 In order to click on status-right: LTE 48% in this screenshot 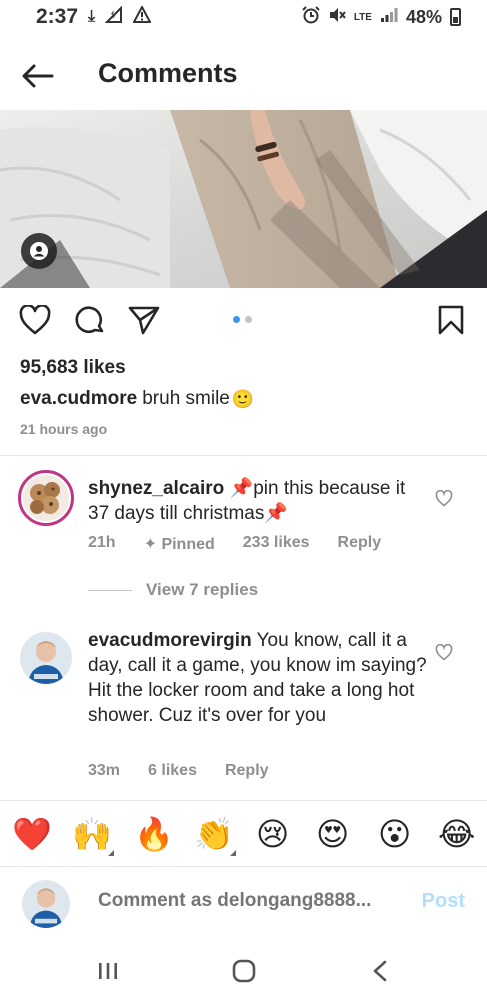, I will do `click(381, 17)`.